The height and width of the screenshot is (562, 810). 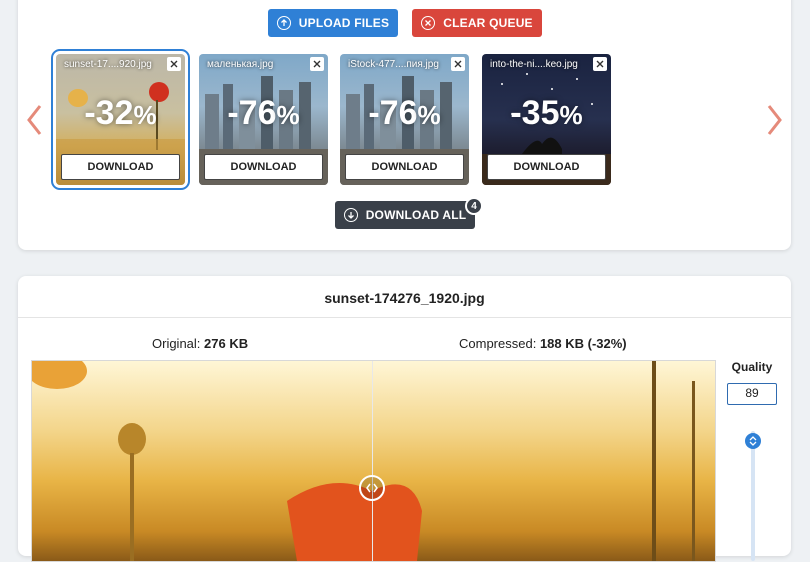 What do you see at coordinates (344, 23) in the screenshot?
I see `upload-files-label: UPLOAD FILES` at bounding box center [344, 23].